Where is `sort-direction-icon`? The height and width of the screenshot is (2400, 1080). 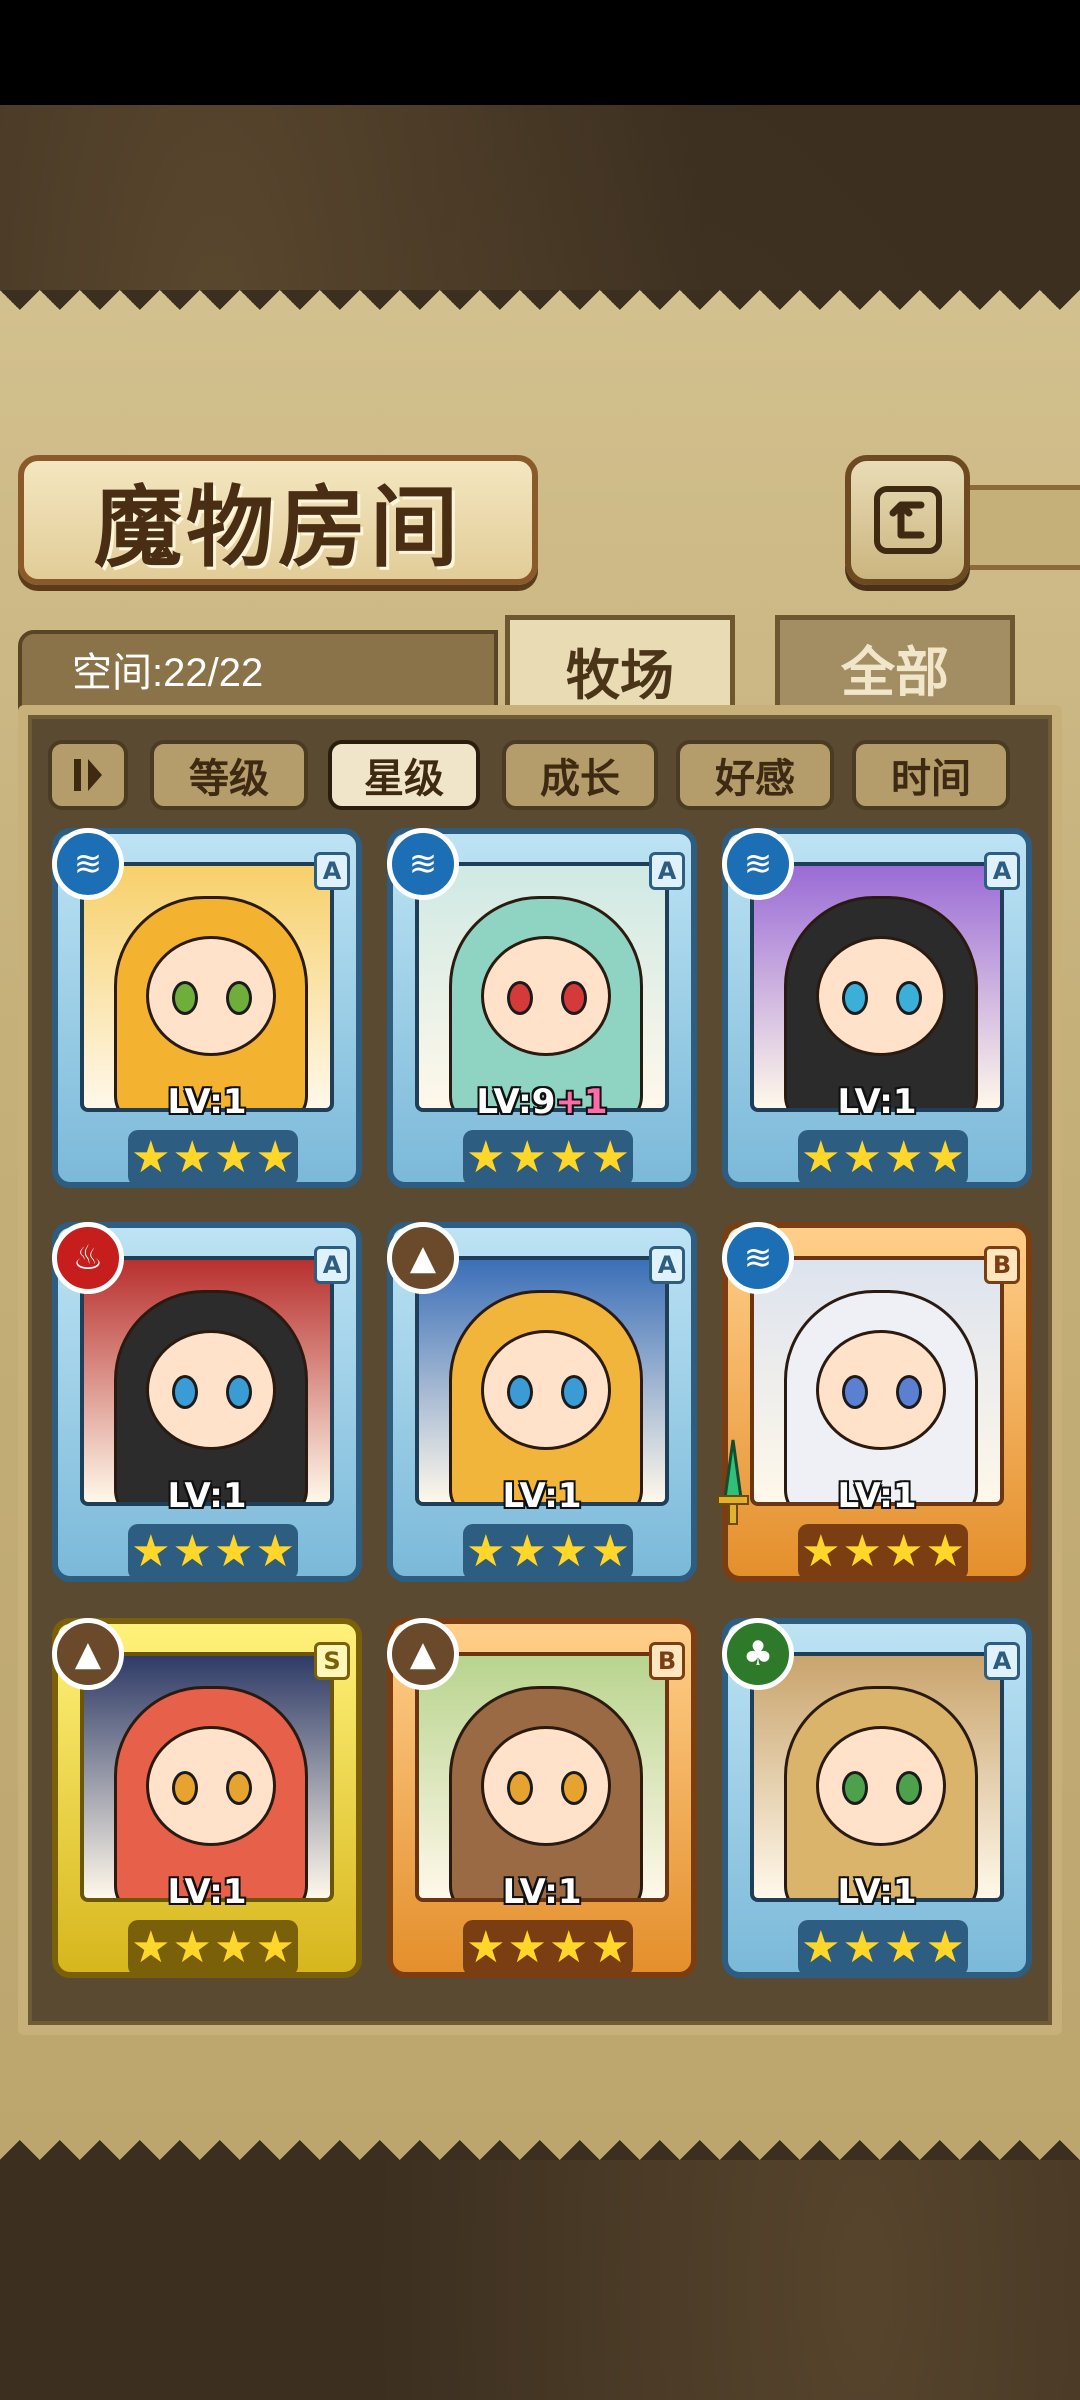
sort-direction-icon is located at coordinates (88, 775).